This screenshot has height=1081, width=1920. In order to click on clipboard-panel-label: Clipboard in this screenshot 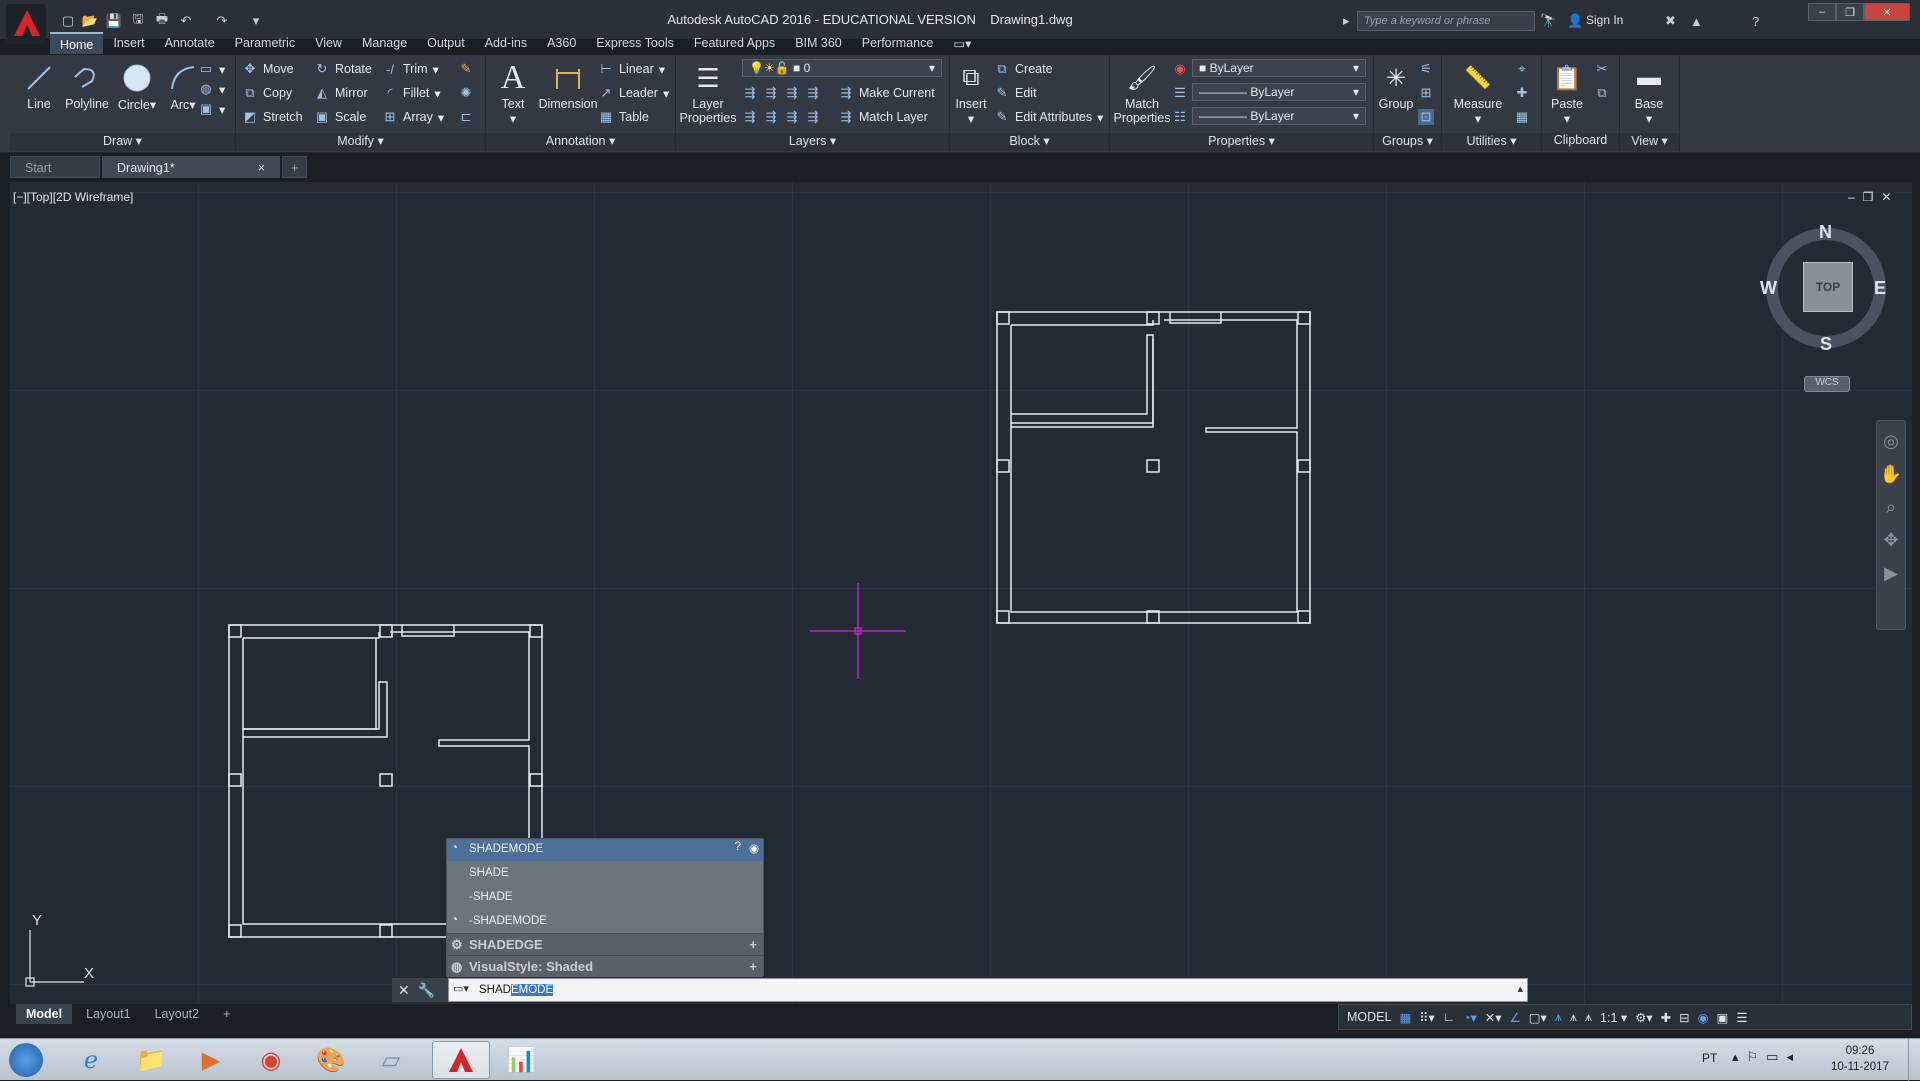, I will do `click(1580, 142)`.